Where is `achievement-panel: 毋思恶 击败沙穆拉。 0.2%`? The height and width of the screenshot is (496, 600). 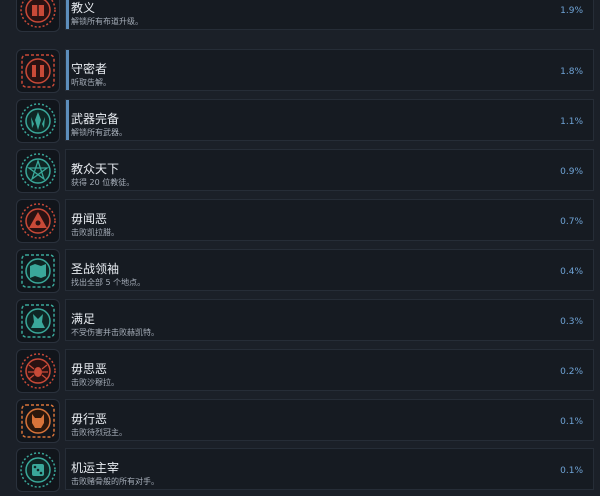 achievement-panel: 毋思恶 击败沙穆拉。 0.2% is located at coordinates (329, 370).